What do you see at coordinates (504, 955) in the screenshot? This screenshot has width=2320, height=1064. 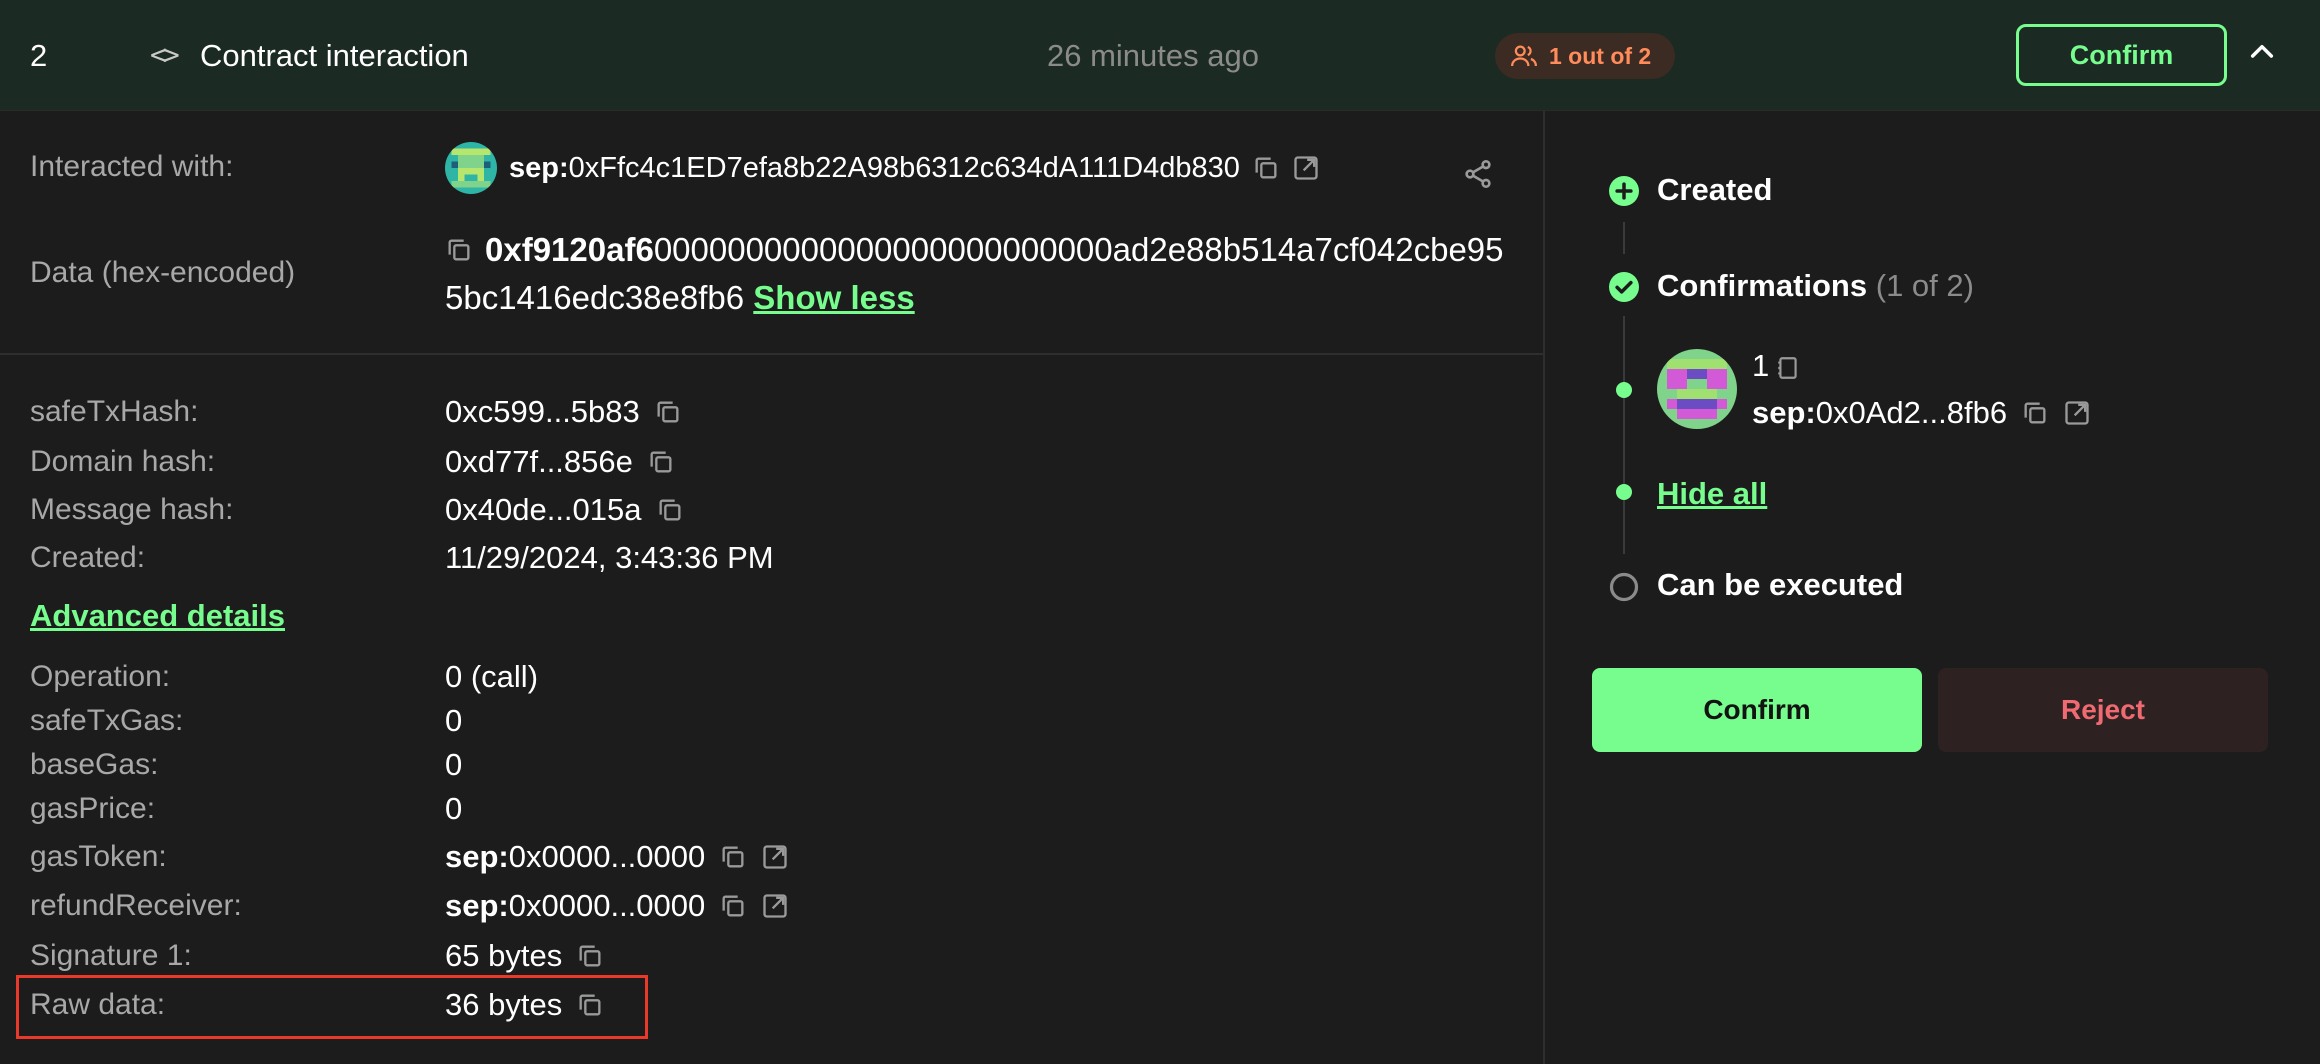 I see `signature: 65 bytes` at bounding box center [504, 955].